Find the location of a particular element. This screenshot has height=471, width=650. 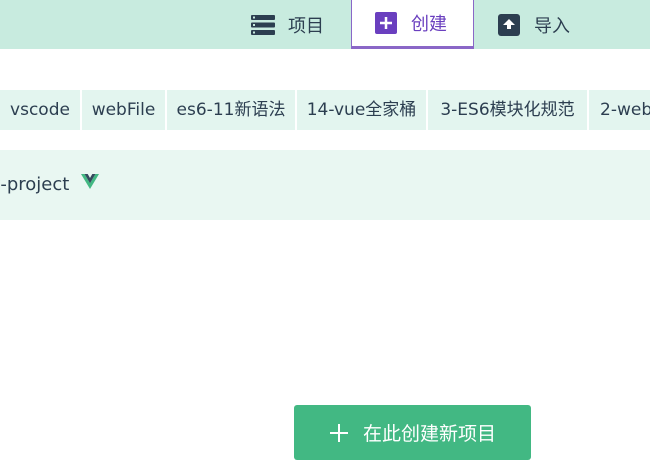

create-project-here-button: 在此创建新项目 is located at coordinates (412, 432).